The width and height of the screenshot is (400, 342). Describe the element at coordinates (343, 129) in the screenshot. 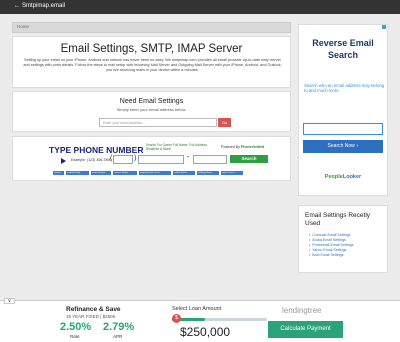

I see `ad-email-input` at that location.